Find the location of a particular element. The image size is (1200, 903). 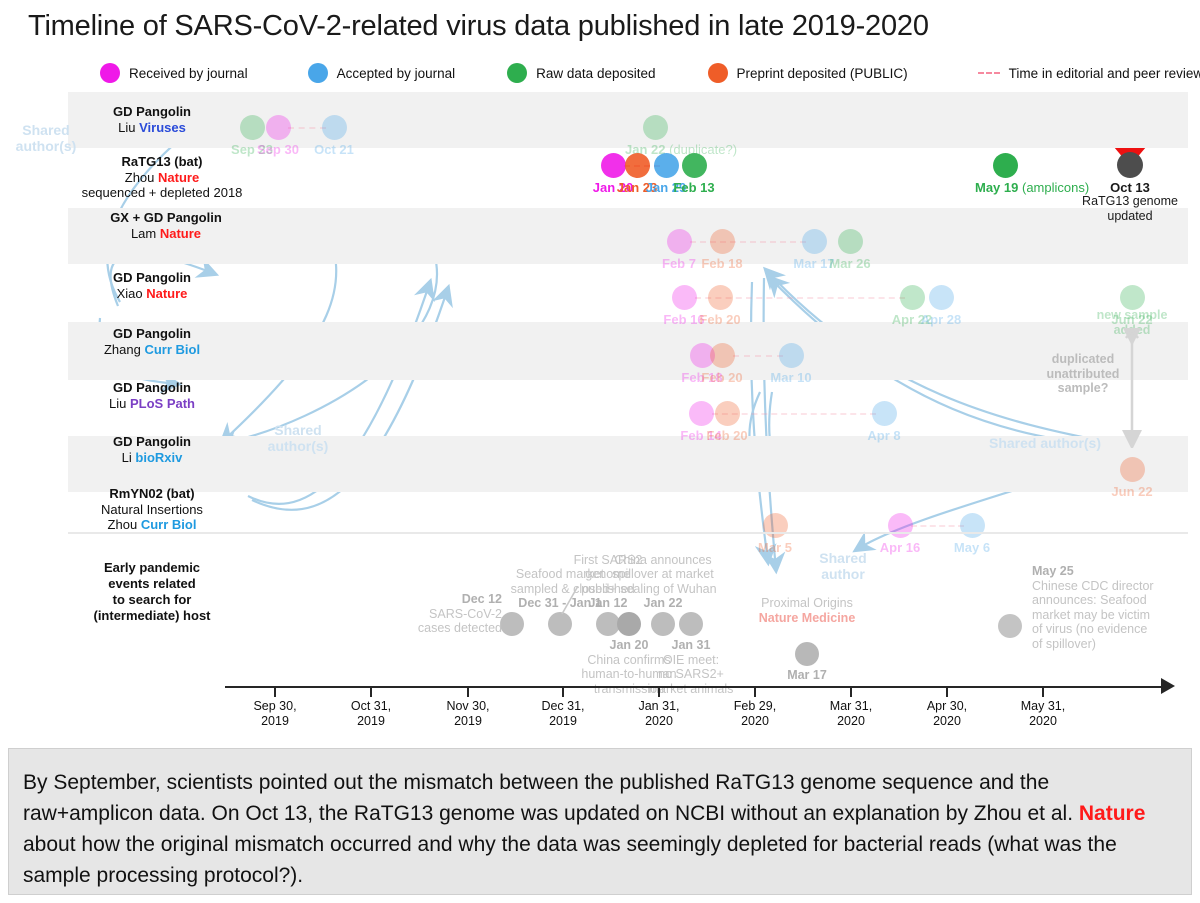

row-sub: Natural Insertions is located at coordinates (152, 509).